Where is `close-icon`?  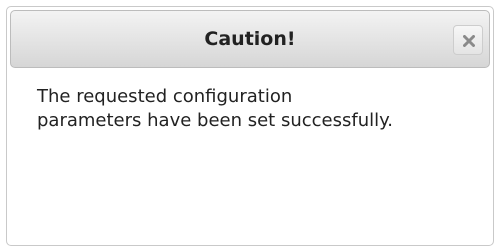
close-icon is located at coordinates (469, 41).